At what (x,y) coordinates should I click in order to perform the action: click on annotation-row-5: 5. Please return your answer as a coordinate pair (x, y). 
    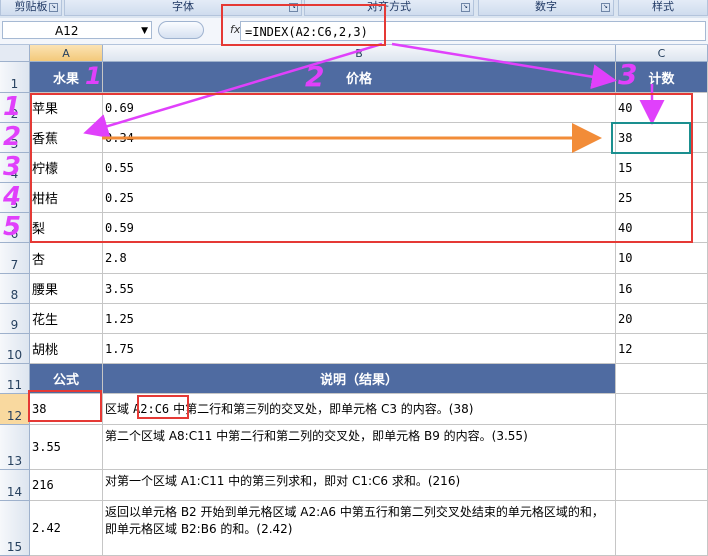
    Looking at the image, I should click on (12, 227).